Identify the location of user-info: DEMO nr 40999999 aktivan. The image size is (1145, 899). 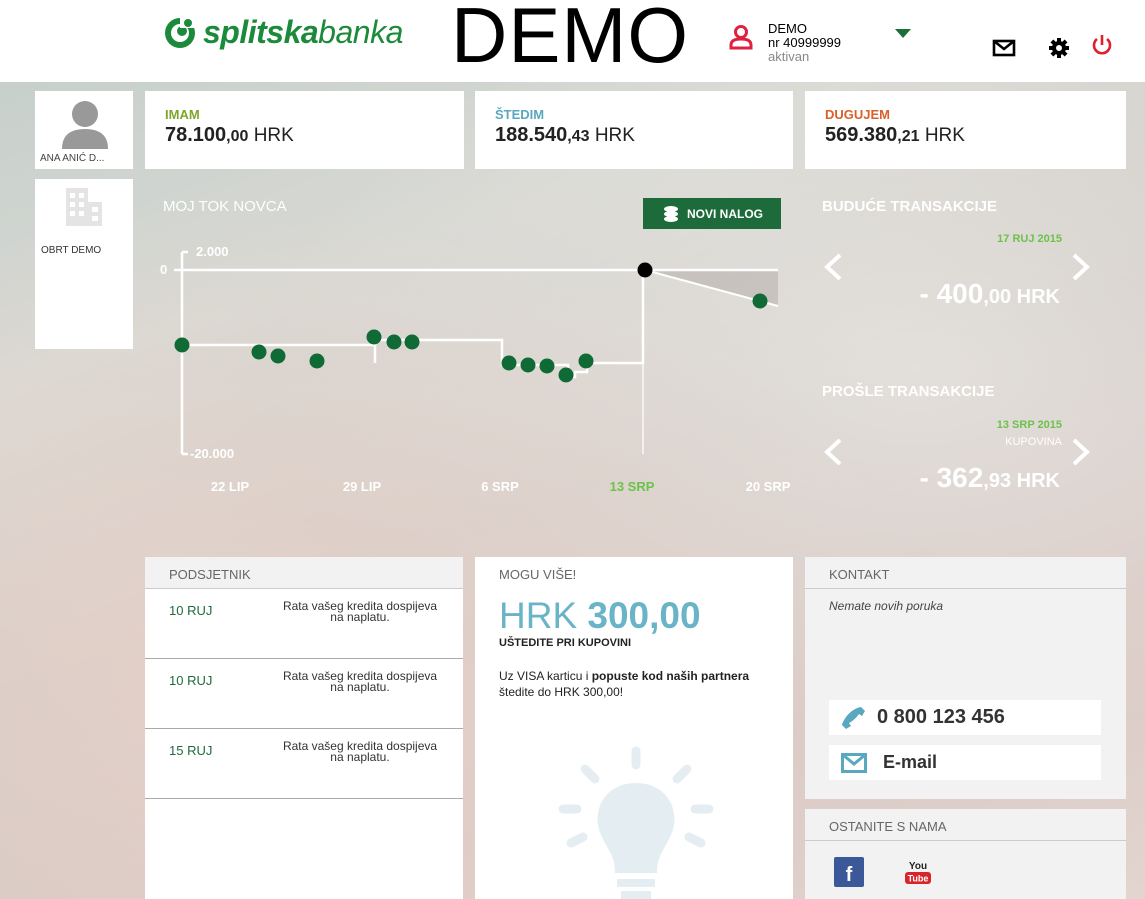
(804, 43).